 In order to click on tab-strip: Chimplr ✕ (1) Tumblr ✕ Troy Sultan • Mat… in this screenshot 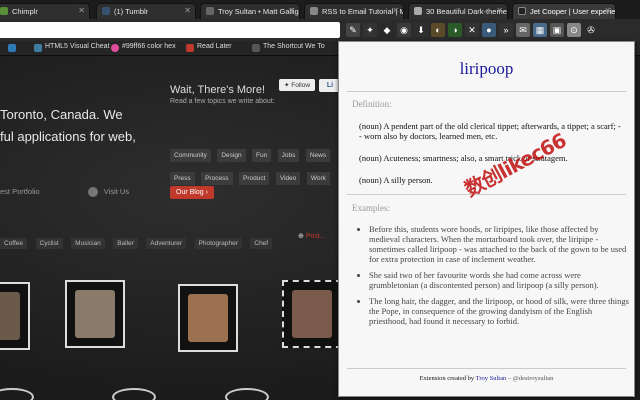, I will do `click(320, 9)`.